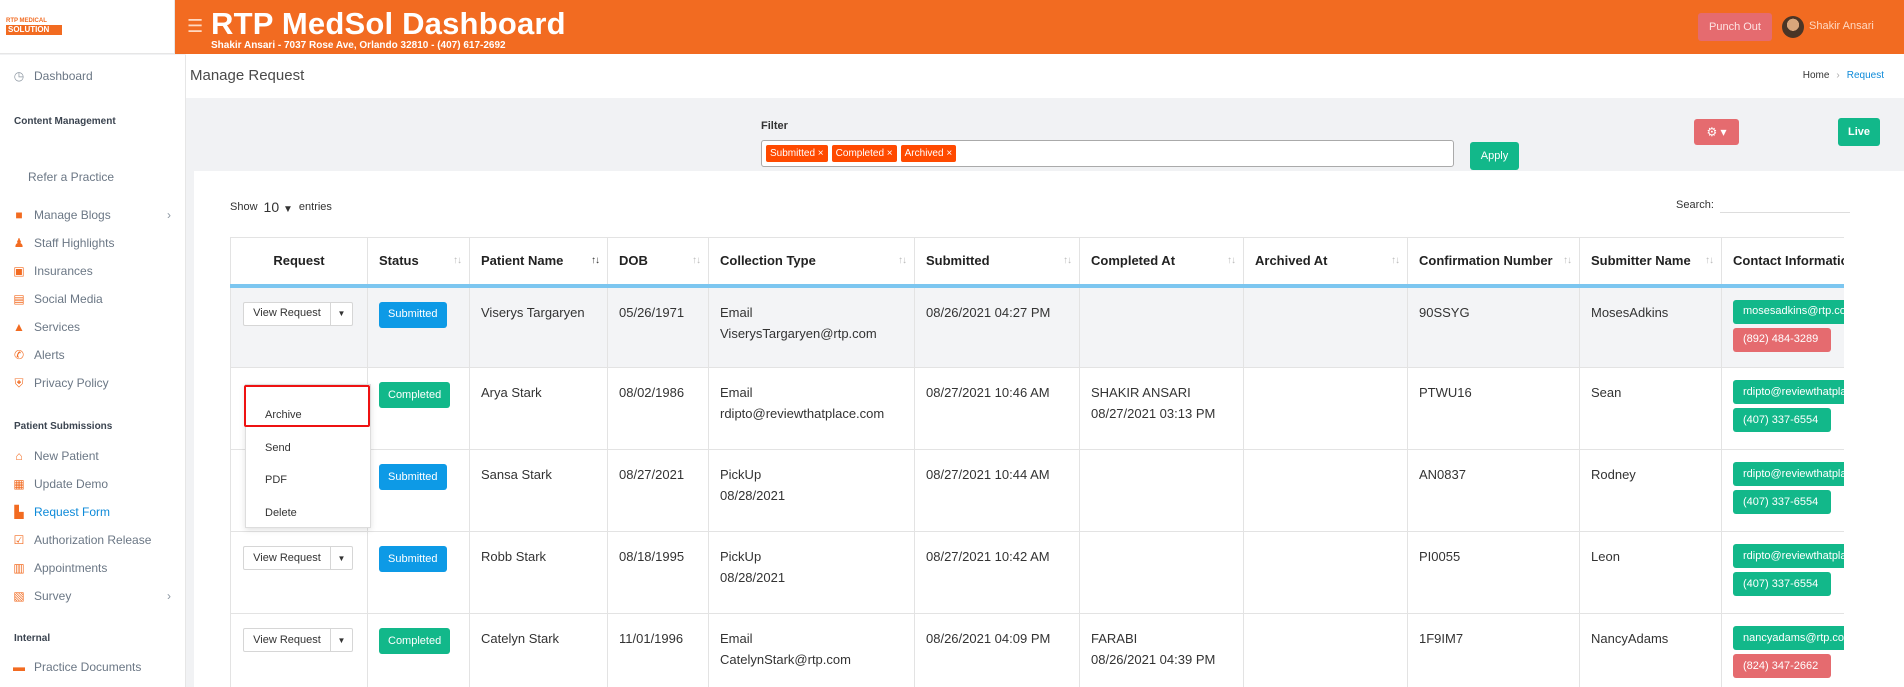 Image resolution: width=1904 pixels, height=687 pixels. What do you see at coordinates (71, 484) in the screenshot?
I see `sidebar-item-label: Update Demo` at bounding box center [71, 484].